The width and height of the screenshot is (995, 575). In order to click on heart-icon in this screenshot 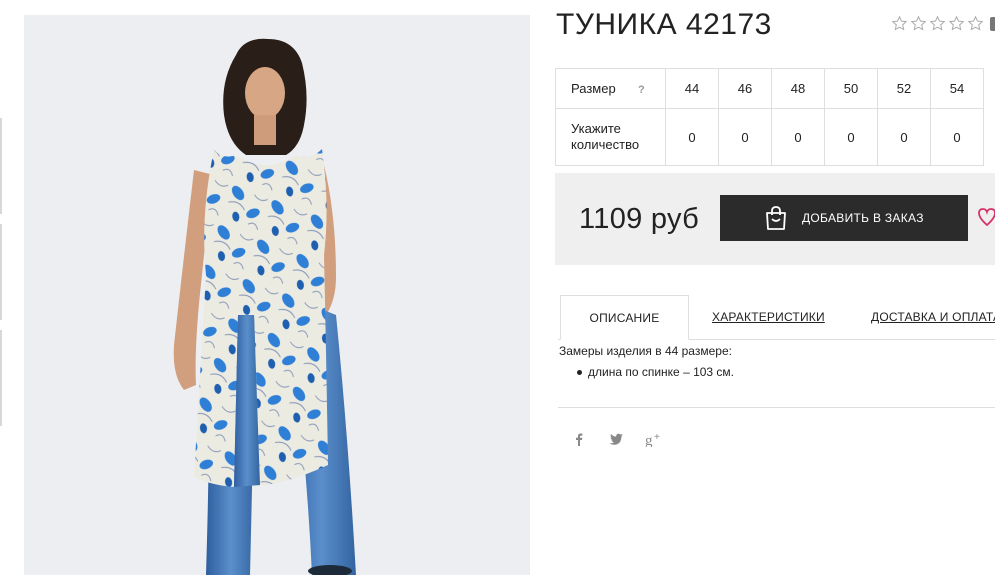, I will do `click(986, 217)`.